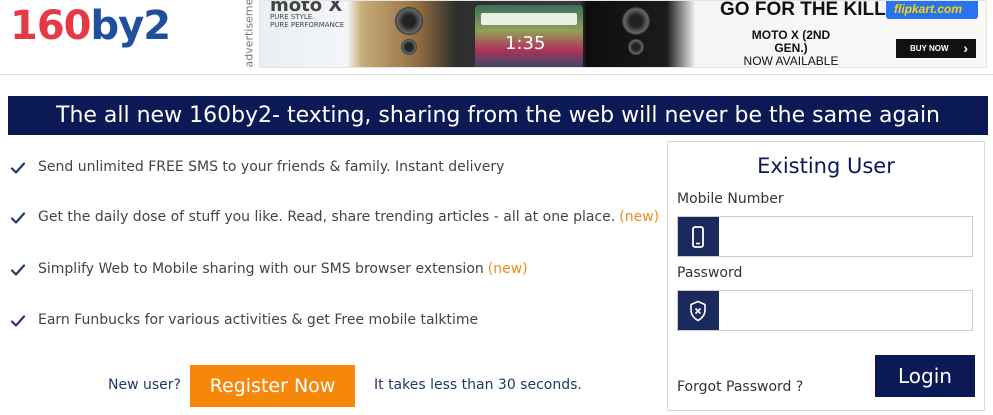 The image size is (993, 415). Describe the element at coordinates (529, 19) in the screenshot. I see `phone-search-bar` at that location.